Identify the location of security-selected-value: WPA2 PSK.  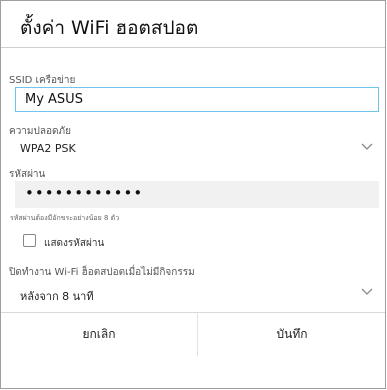
(48, 148).